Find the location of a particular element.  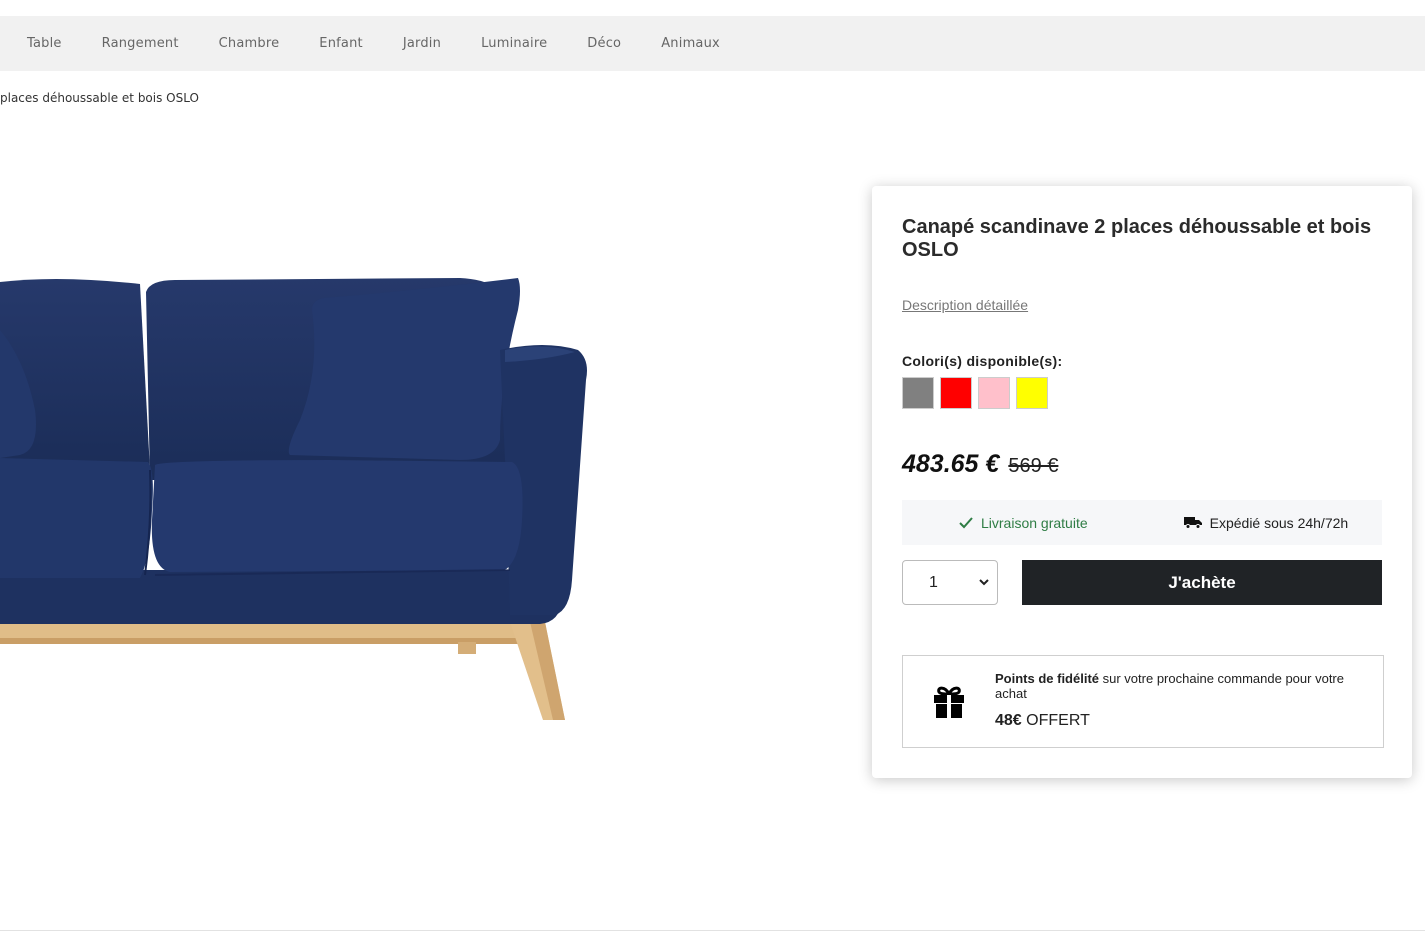

price-old: 569 € is located at coordinates (1033, 466).